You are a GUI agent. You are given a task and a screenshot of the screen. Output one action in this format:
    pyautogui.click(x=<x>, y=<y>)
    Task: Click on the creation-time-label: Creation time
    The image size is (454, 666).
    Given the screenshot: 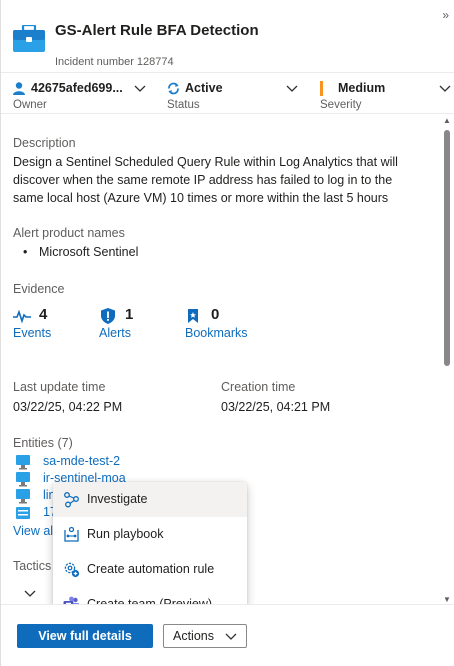 What is the action you would take?
    pyautogui.click(x=258, y=387)
    